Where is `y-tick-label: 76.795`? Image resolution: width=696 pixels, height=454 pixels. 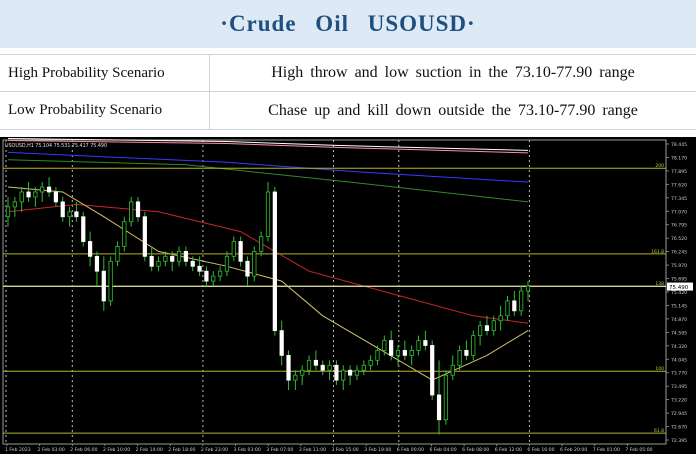
y-tick-label: 76.795 is located at coordinates (679, 226).